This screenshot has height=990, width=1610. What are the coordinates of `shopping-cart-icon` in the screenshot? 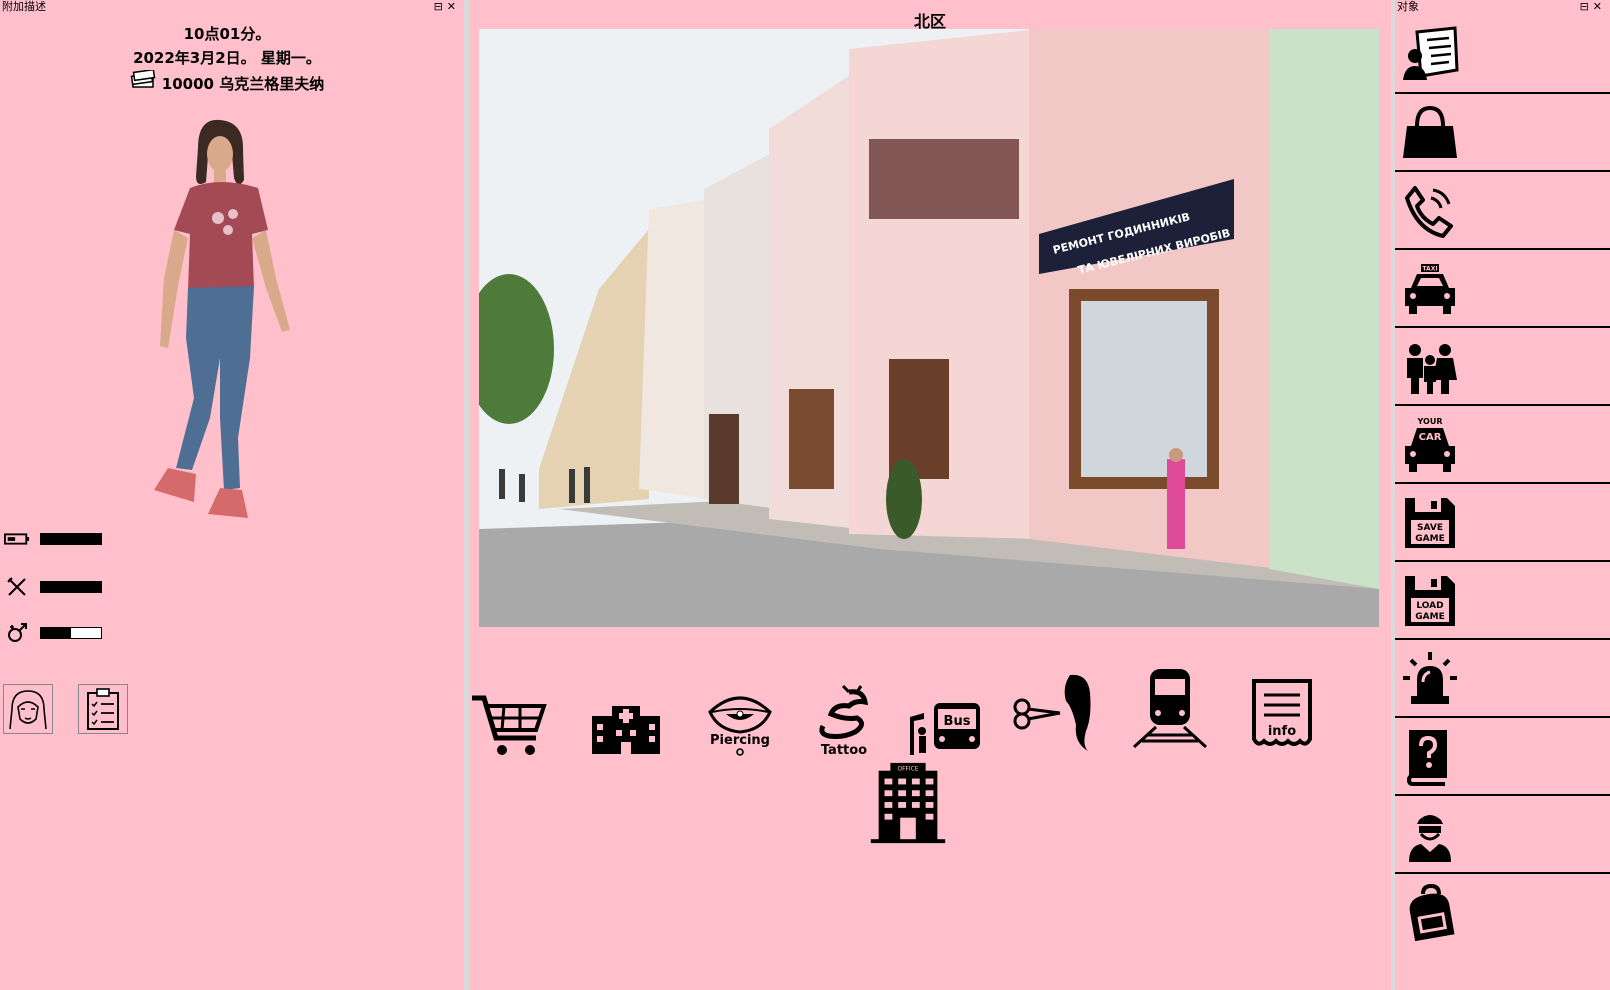 It's located at (509, 725).